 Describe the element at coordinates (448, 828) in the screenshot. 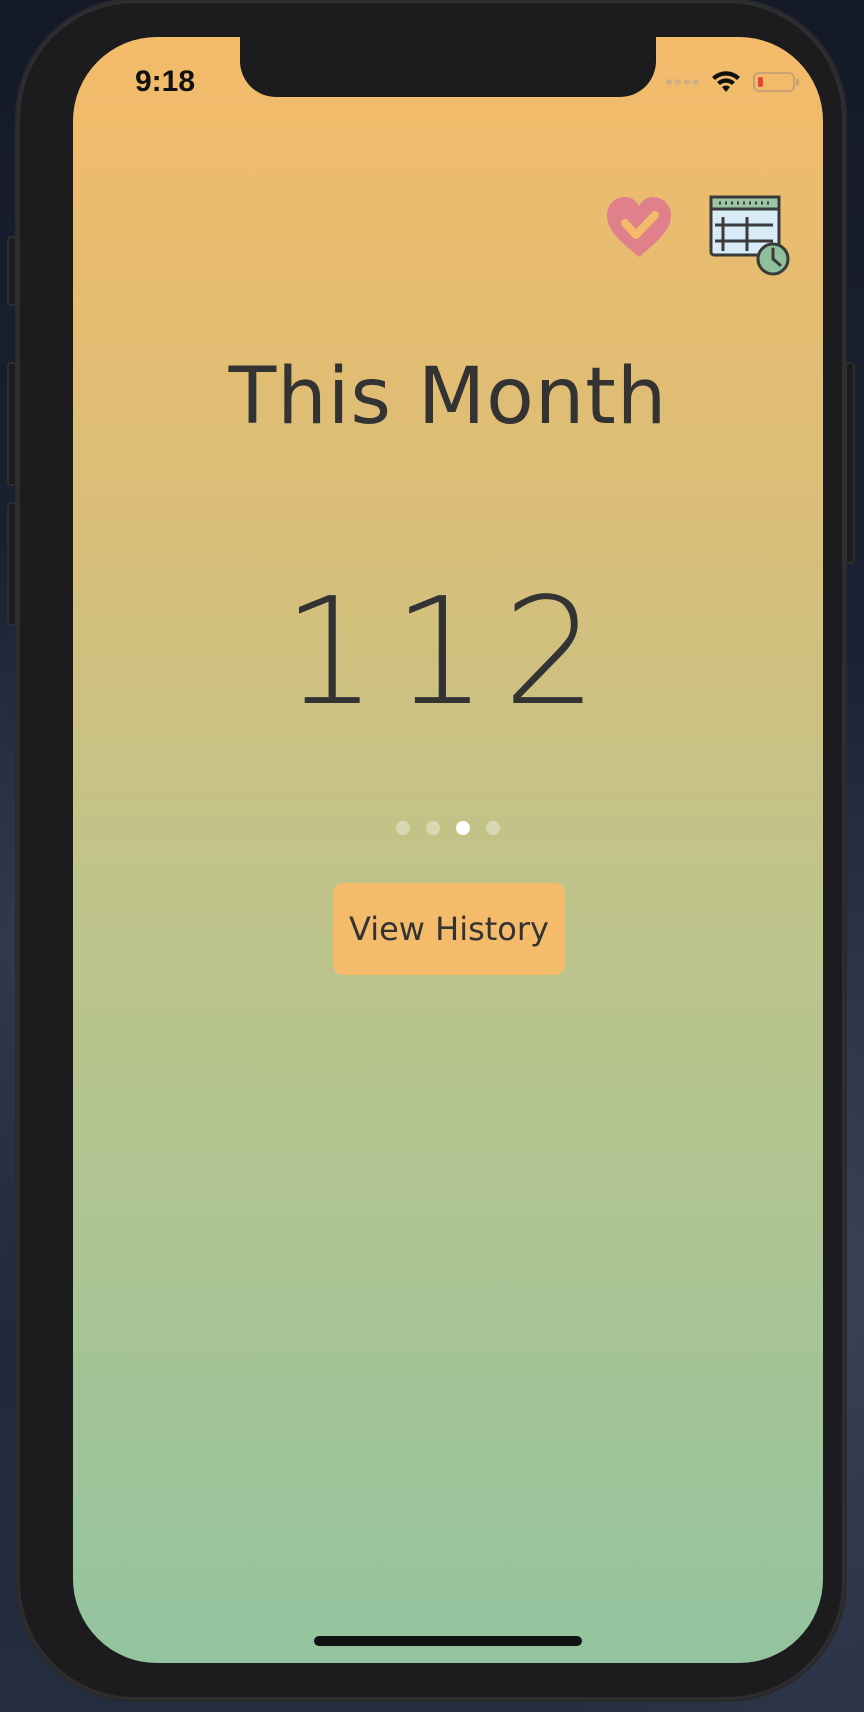

I see `page-indicator` at that location.